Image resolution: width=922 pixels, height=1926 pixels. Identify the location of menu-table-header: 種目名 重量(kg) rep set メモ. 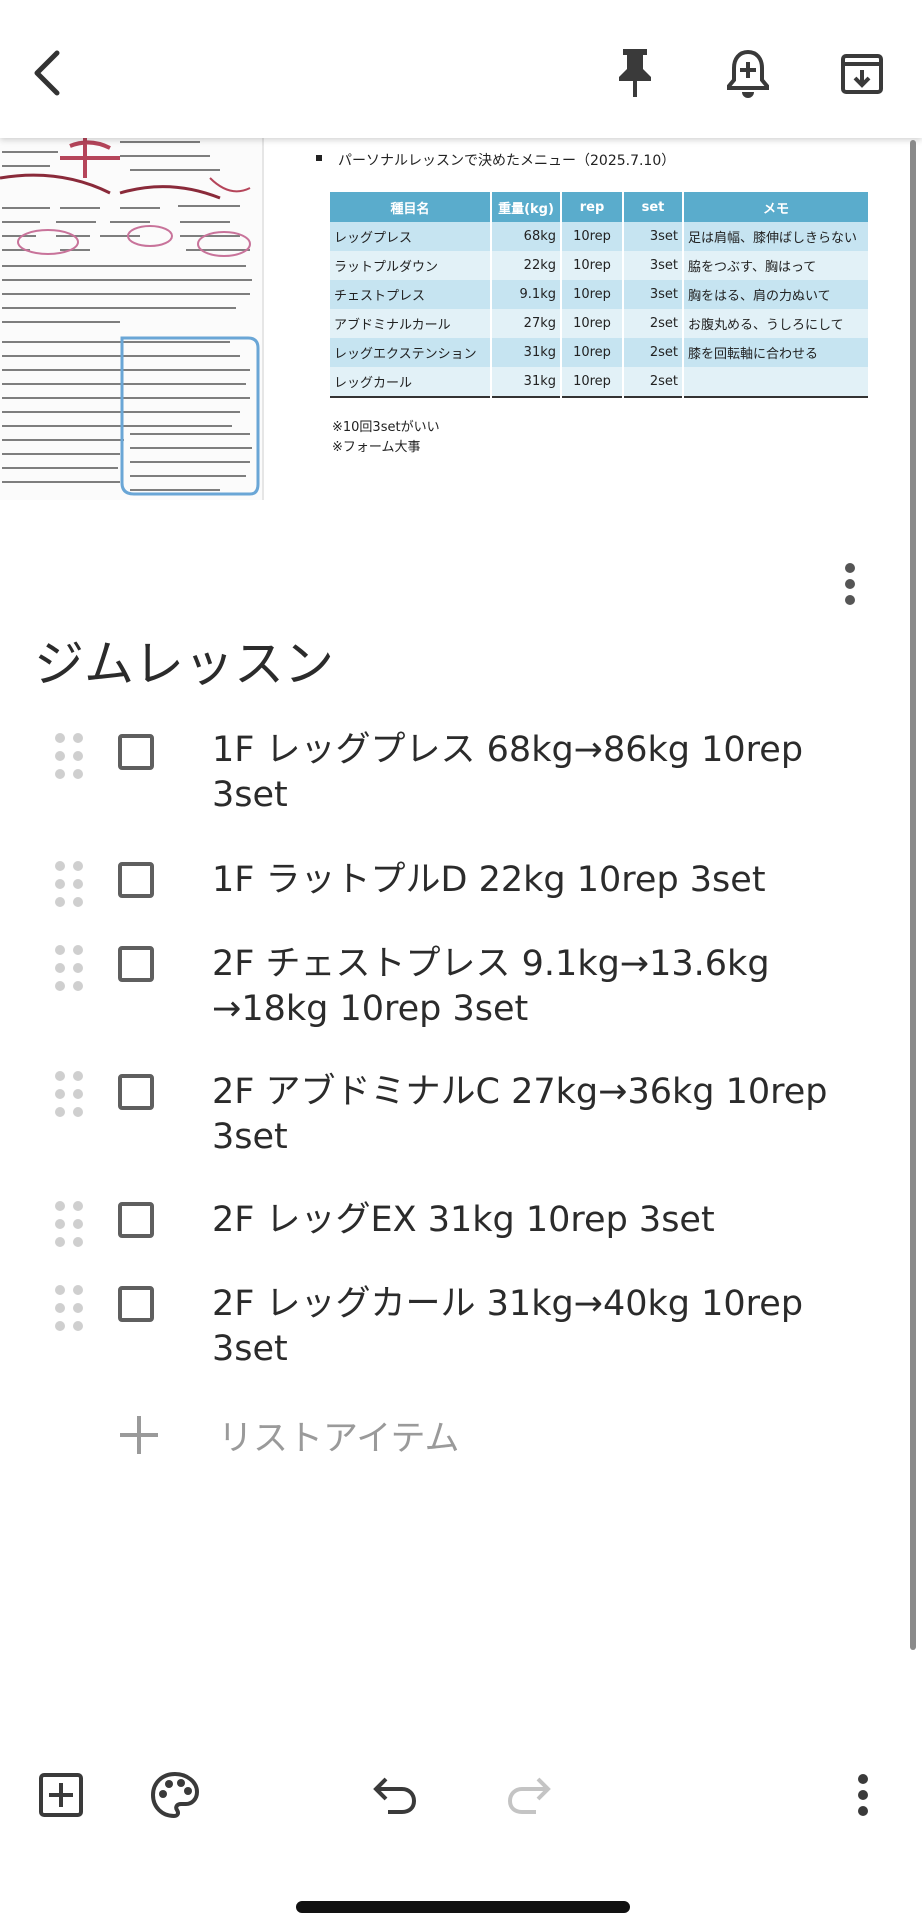
(600, 207).